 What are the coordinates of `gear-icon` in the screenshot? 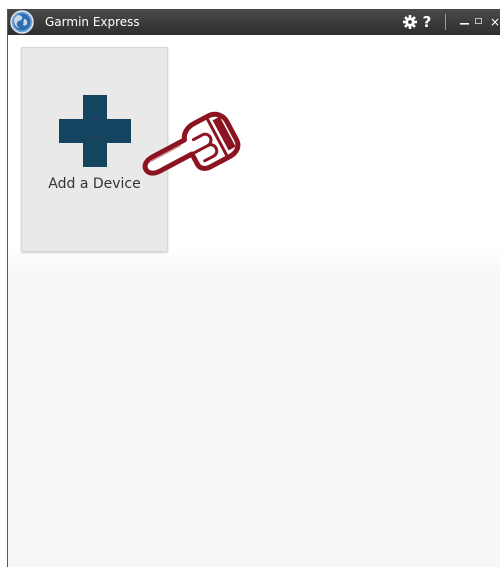 It's located at (410, 22).